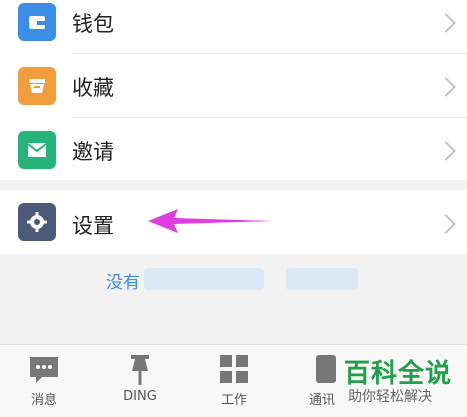 The width and height of the screenshot is (467, 417). I want to click on grid-icon, so click(234, 369).